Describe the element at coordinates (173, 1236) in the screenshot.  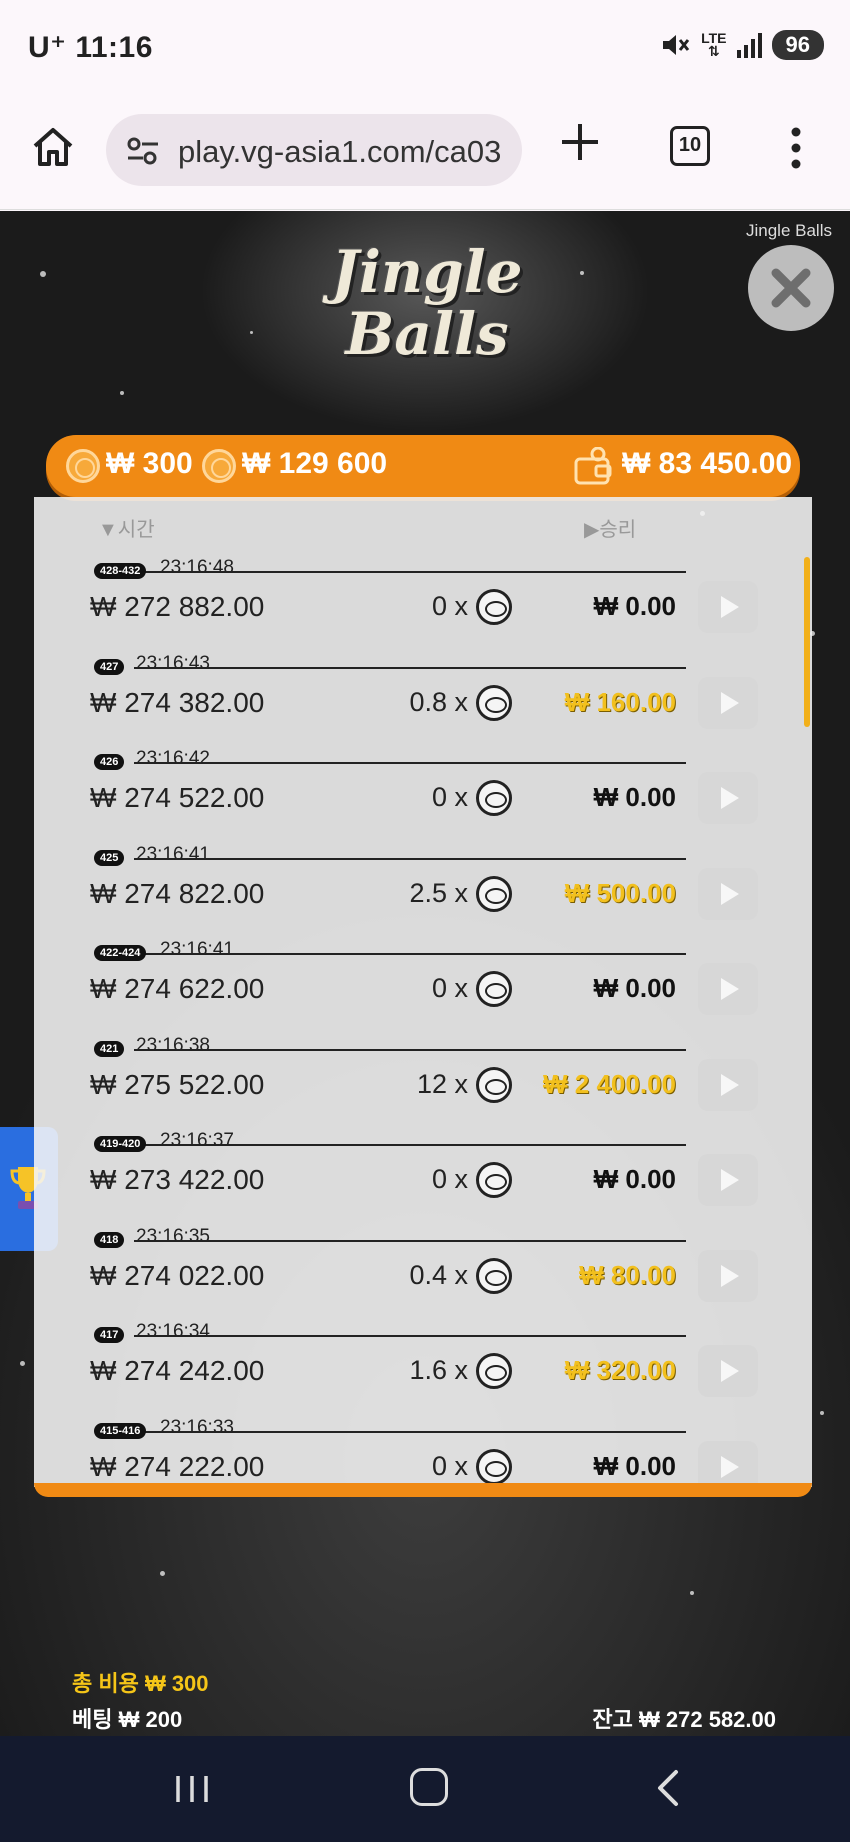
I see `row-time: 23:16:35` at that location.